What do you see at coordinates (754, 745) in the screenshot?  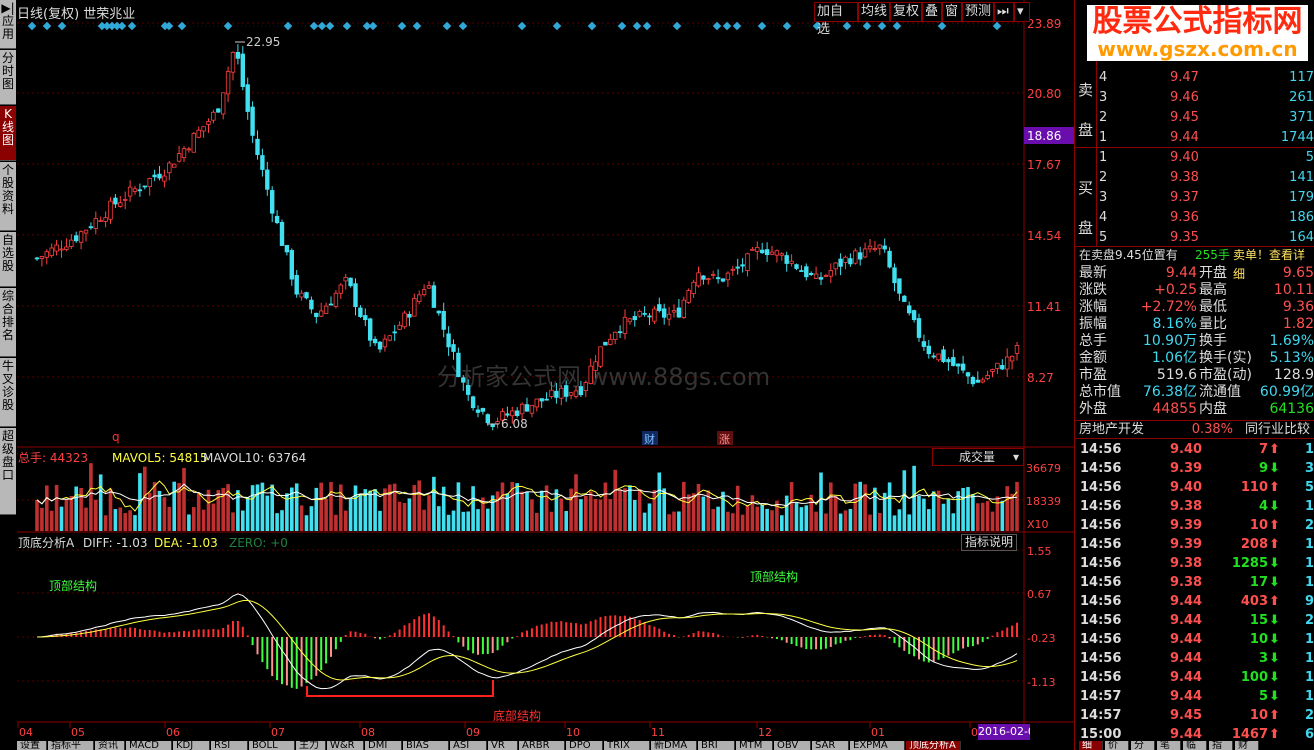 I see `indicator-tab-18: MTM` at bounding box center [754, 745].